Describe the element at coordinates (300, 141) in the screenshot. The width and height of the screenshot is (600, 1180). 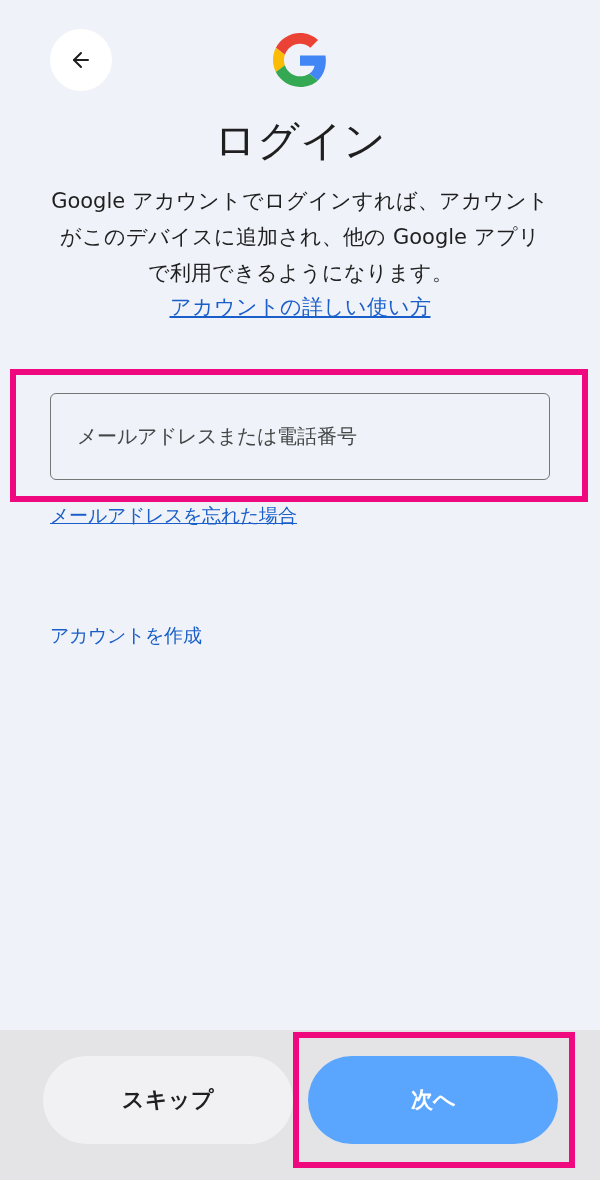
I see `page-title: ログイン` at that location.